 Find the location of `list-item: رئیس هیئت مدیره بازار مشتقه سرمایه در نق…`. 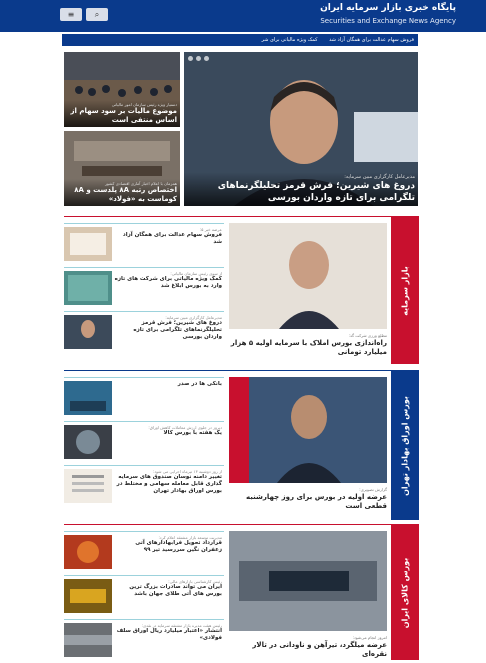

list-item: رئیس هیئت مدیره بازار مشتقه سرمایه در نق… is located at coordinates (144, 640).